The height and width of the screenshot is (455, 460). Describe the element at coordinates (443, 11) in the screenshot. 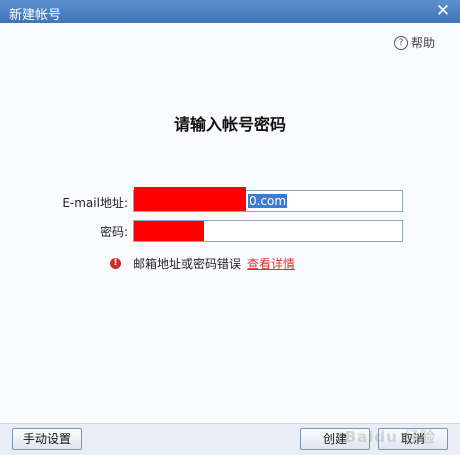

I see `close-icon: ✕` at that location.